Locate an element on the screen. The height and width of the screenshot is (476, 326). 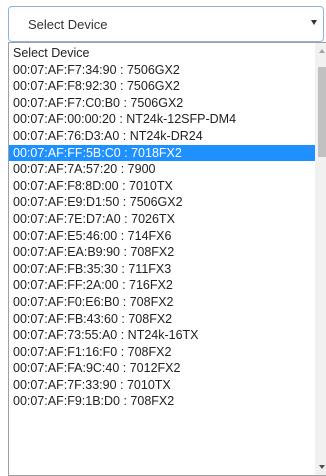
device-option: 00:07:AF:F9:1B:D0 : 708FX2 is located at coordinates (162, 401).